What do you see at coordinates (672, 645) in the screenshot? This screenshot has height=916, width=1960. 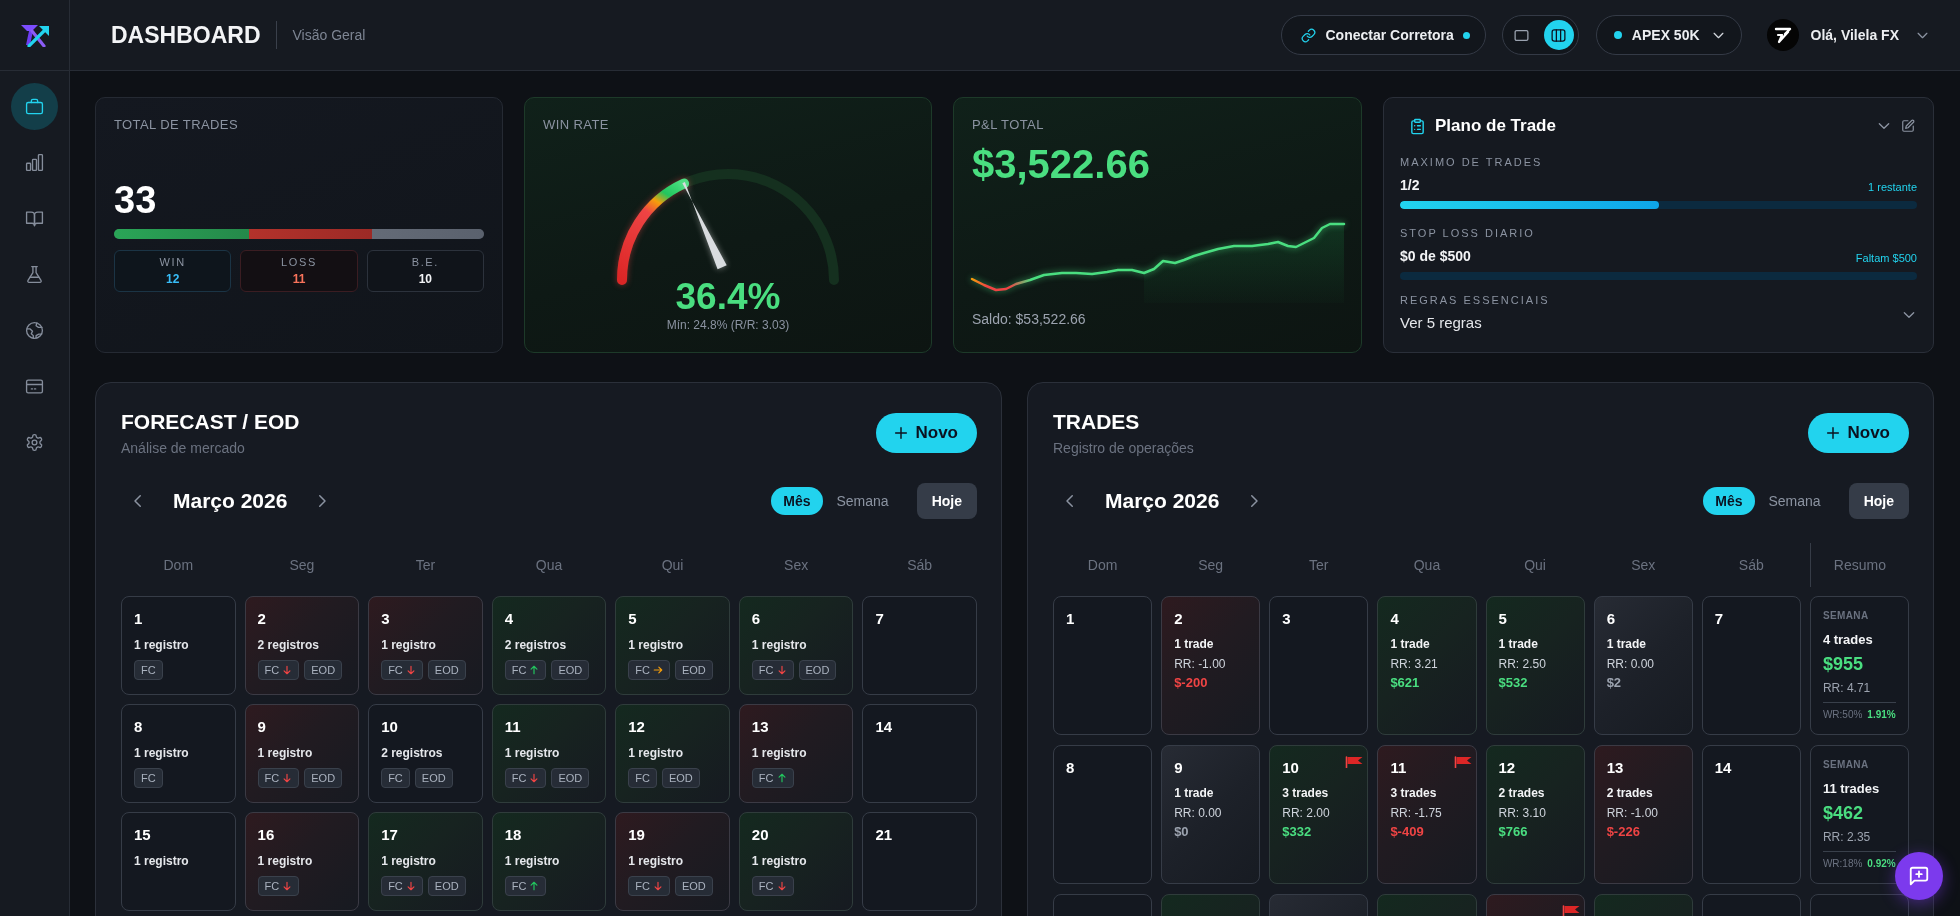 I see `day-cell: 5 1 registro FC EOD` at bounding box center [672, 645].